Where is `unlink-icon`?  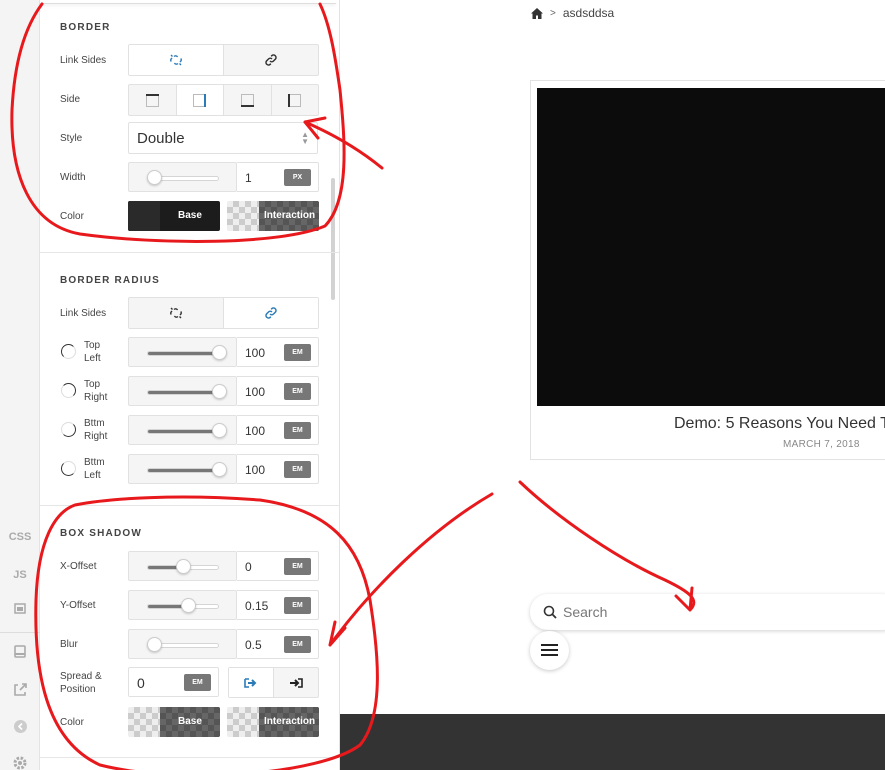 unlink-icon is located at coordinates (176, 313).